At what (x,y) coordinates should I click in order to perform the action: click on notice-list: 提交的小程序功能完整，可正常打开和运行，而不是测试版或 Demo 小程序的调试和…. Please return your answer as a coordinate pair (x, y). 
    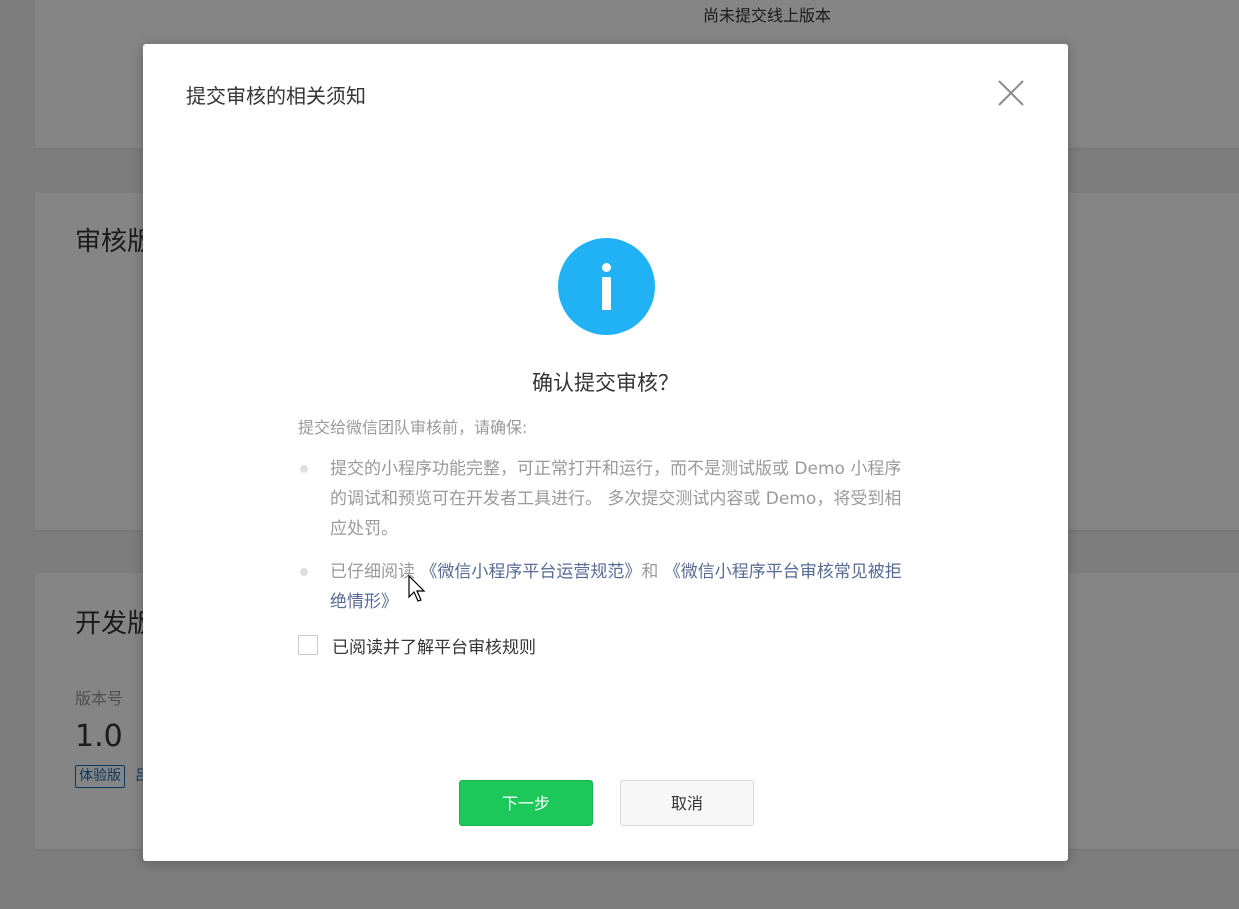
    Looking at the image, I should click on (608, 542).